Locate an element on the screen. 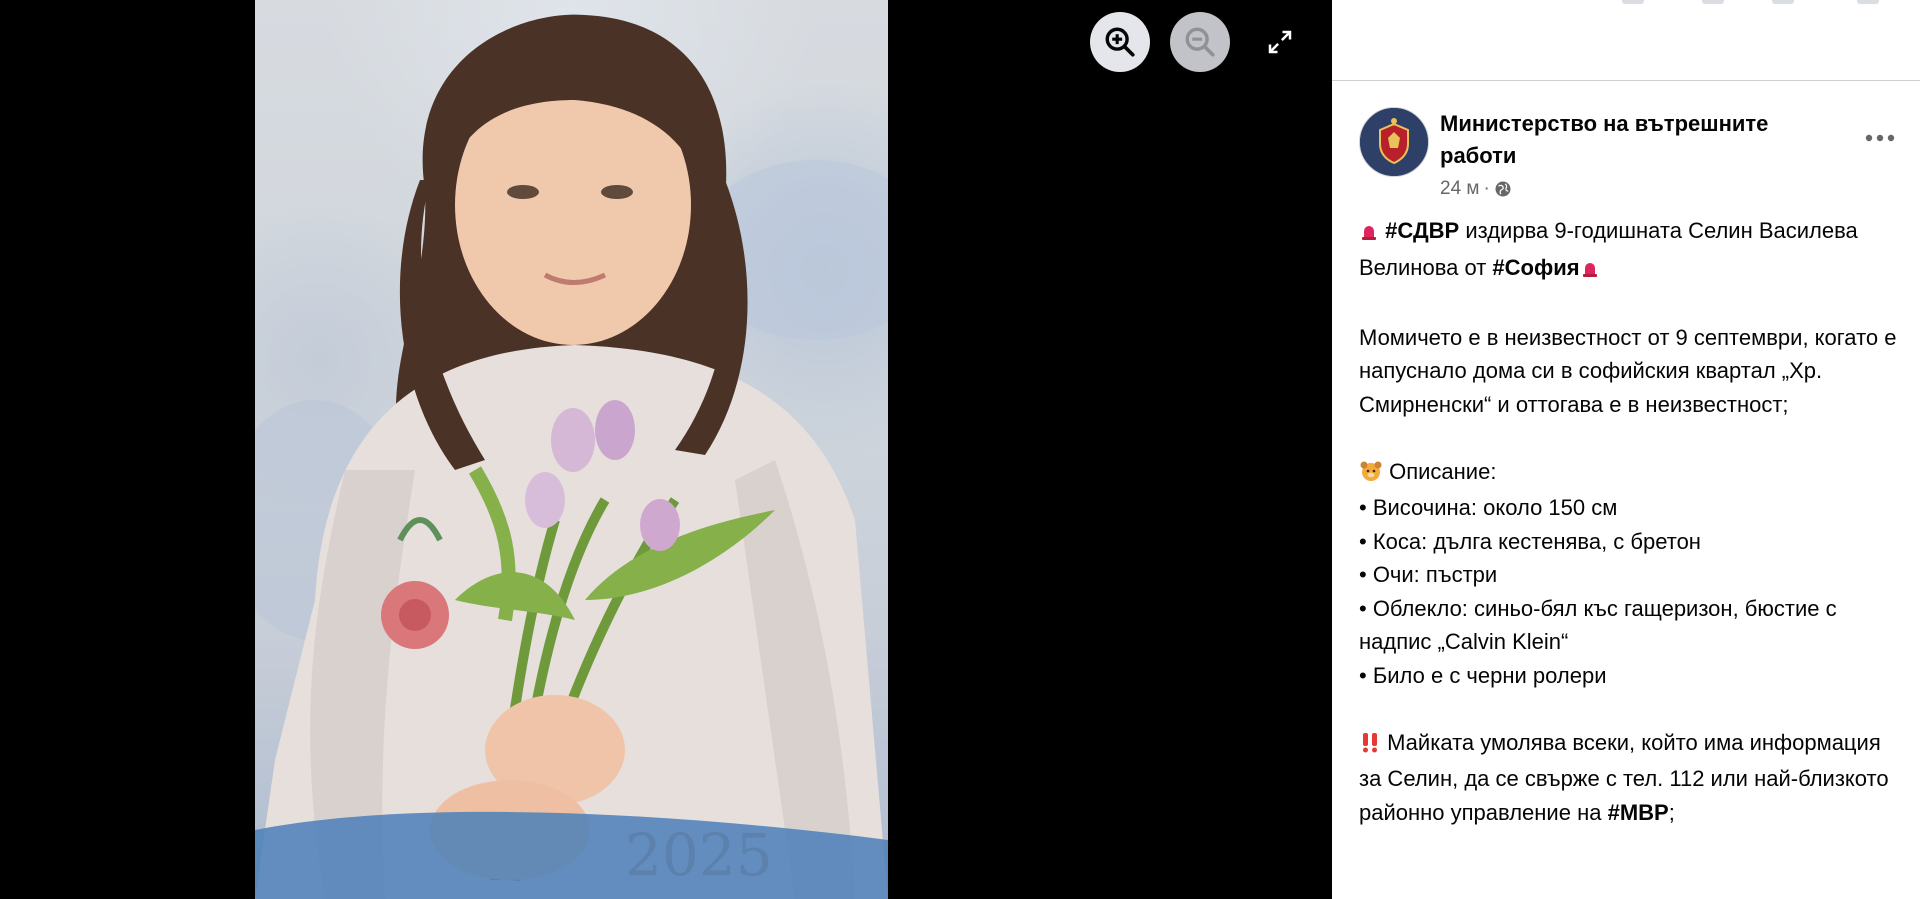 The width and height of the screenshot is (1920, 899). bullet-hair: • Коса: дълга кестенява, с бретон is located at coordinates (1530, 541).